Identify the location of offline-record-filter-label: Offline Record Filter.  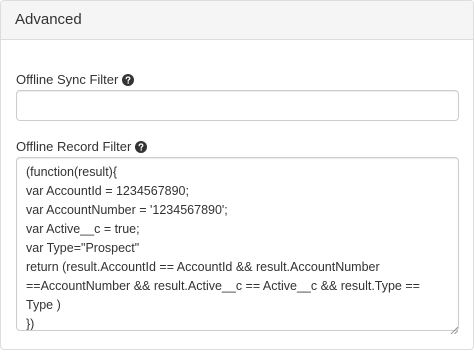
(82, 146).